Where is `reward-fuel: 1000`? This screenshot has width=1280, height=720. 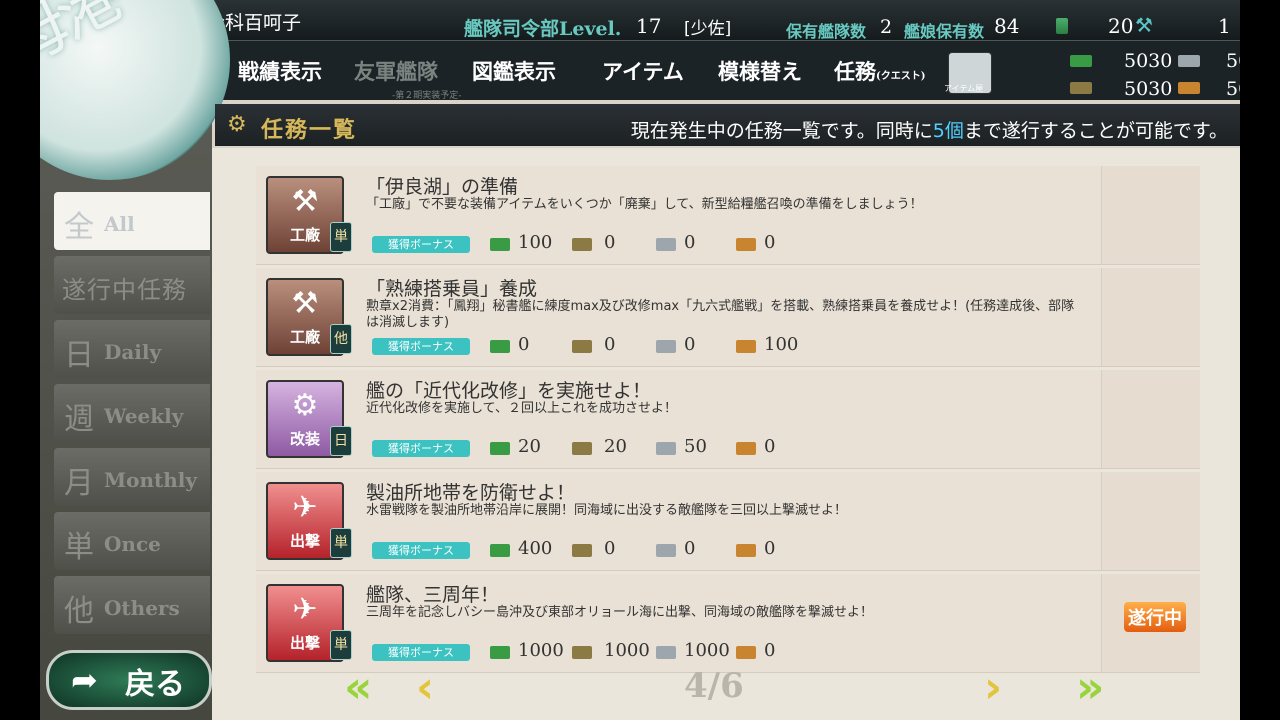 reward-fuel: 1000 is located at coordinates (541, 650).